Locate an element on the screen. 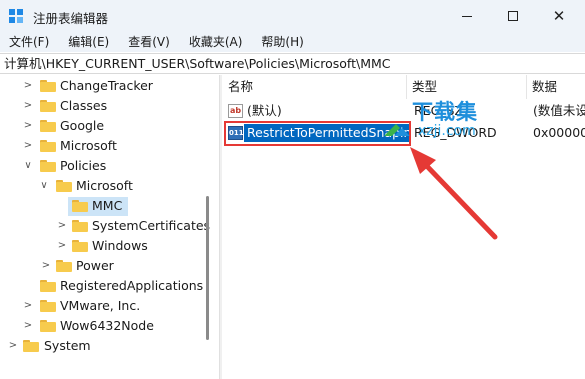  close-icon: ✕ is located at coordinates (559, 16).